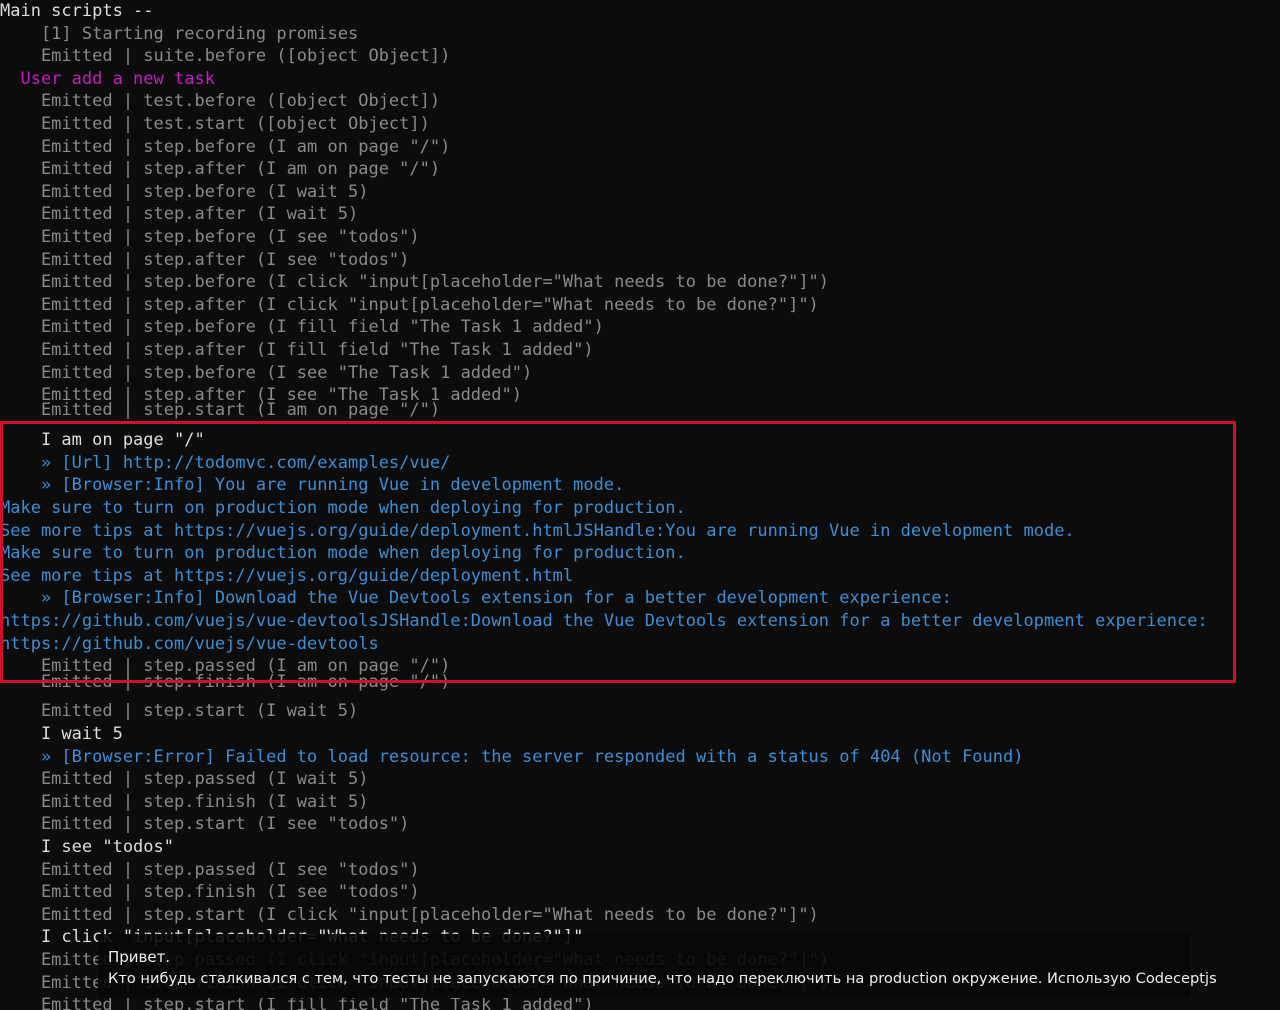 The height and width of the screenshot is (1010, 1280). What do you see at coordinates (220, 101) in the screenshot?
I see `terminal-line: Emitted | test.before ([object Object])` at bounding box center [220, 101].